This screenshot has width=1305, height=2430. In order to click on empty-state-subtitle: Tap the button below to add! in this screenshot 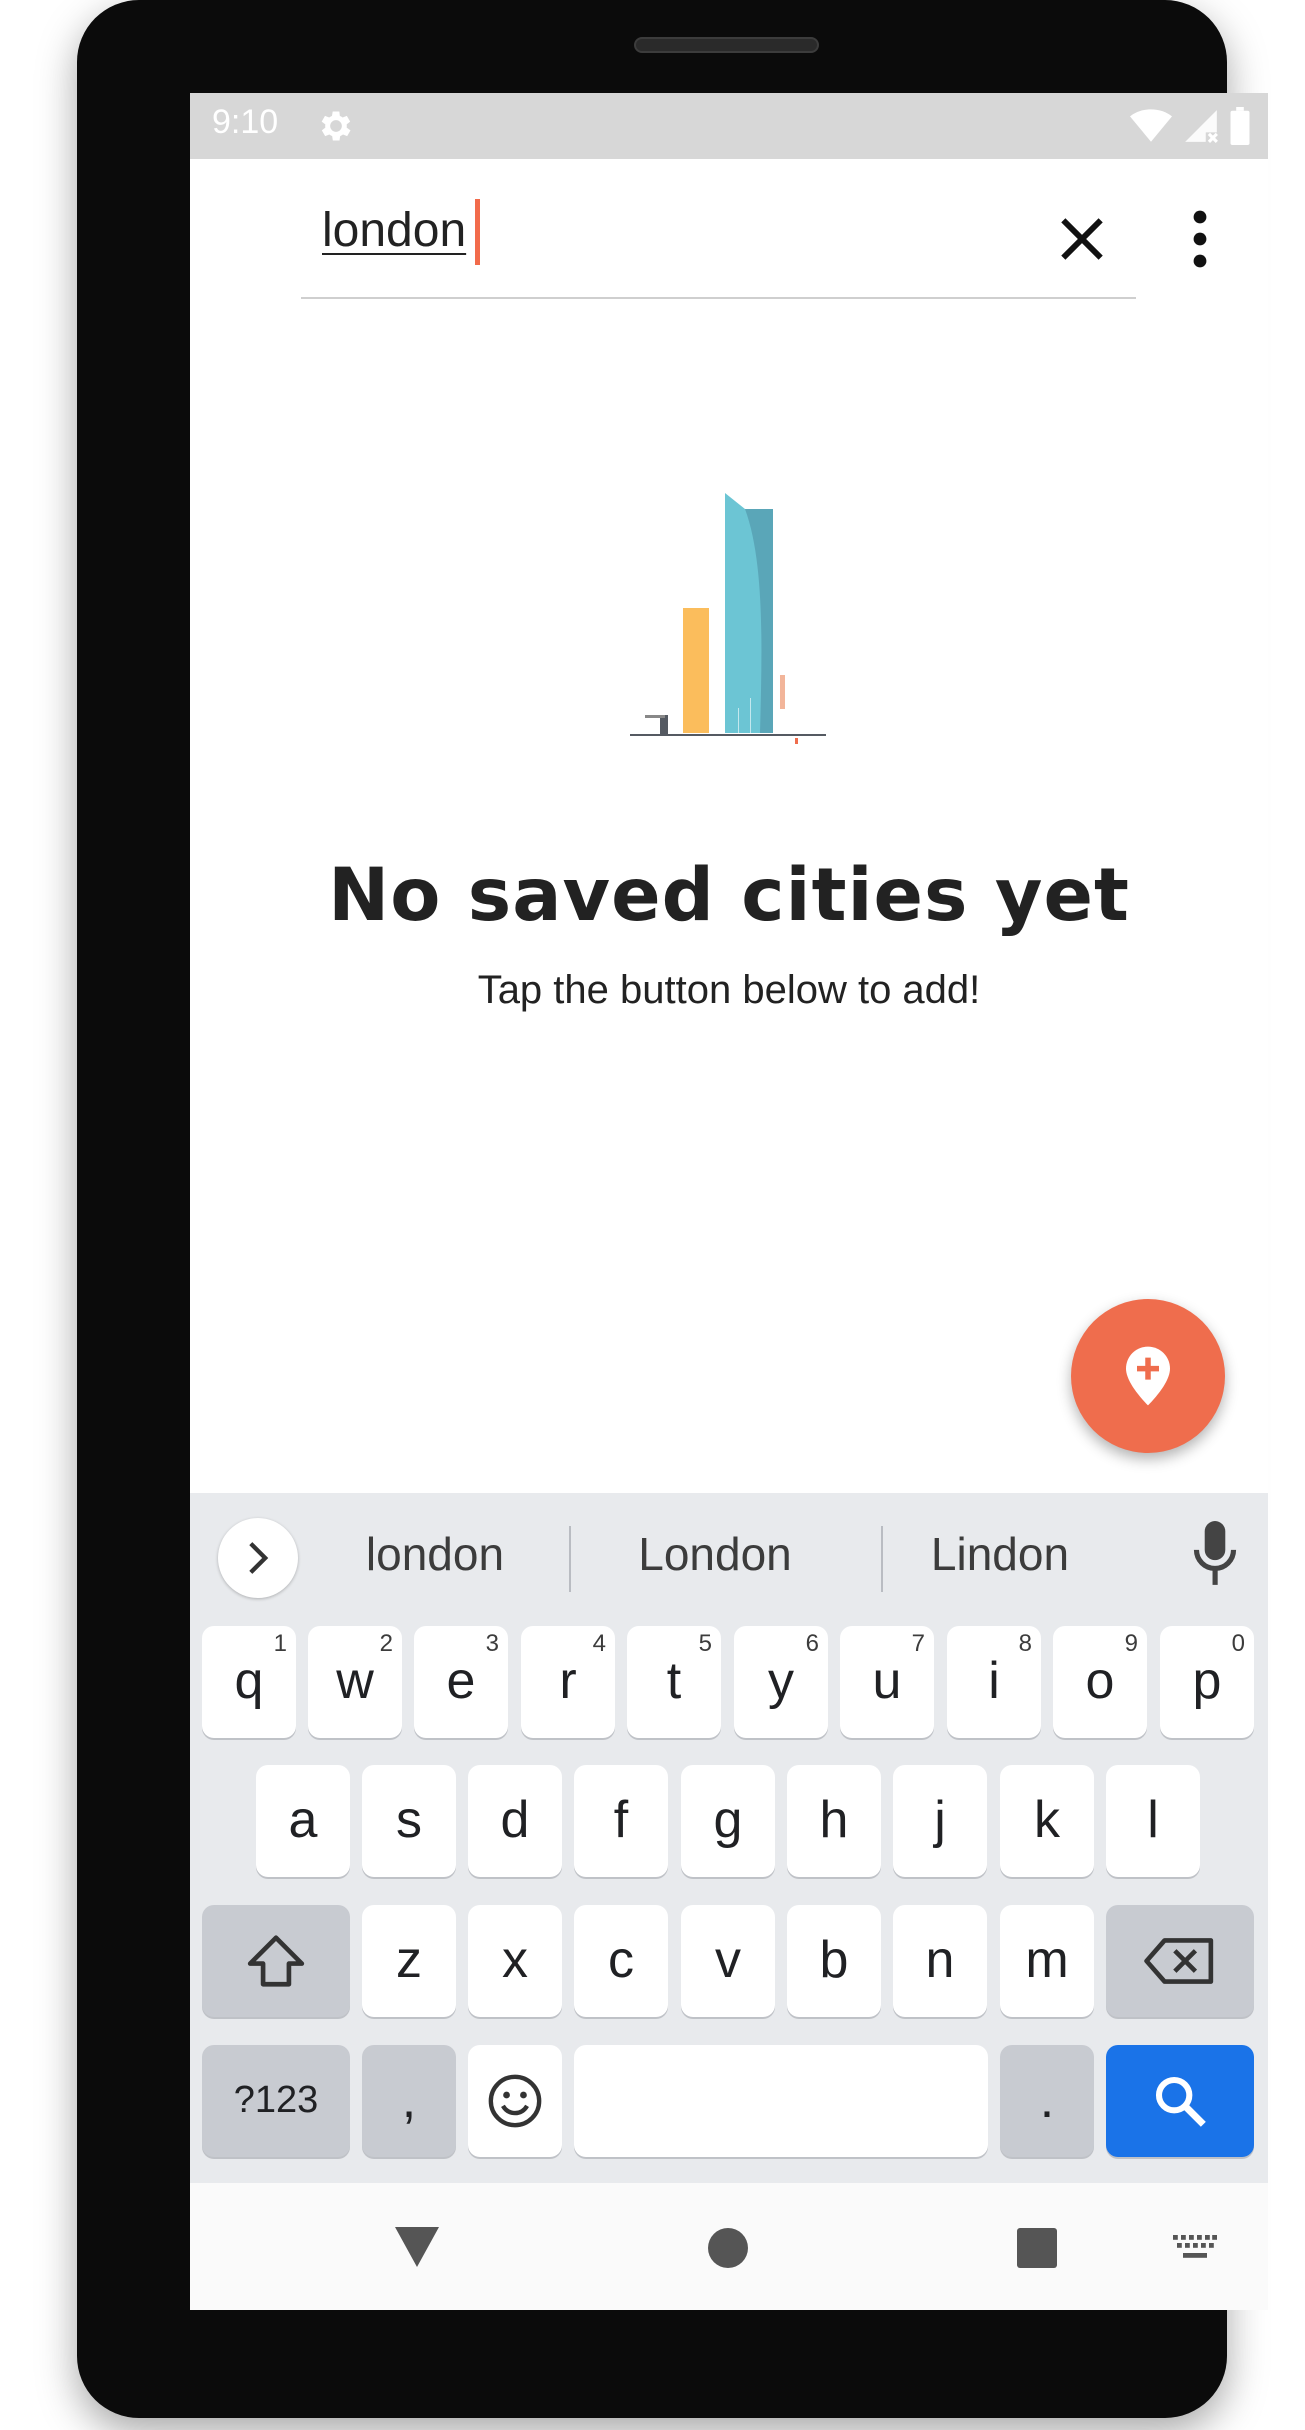, I will do `click(729, 990)`.